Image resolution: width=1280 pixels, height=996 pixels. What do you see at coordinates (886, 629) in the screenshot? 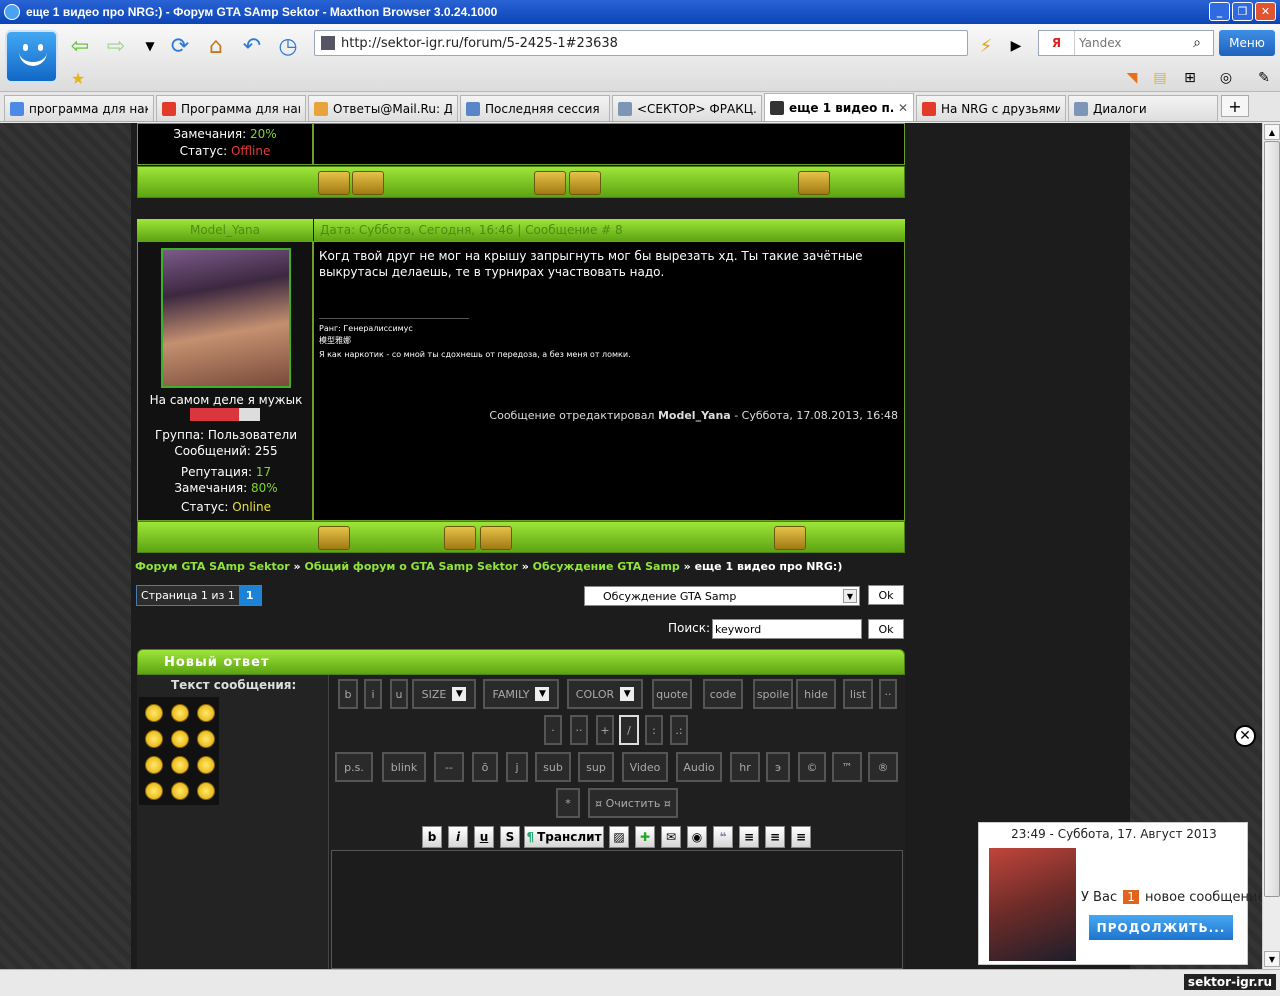
I see `search-ok-button: Ok` at bounding box center [886, 629].